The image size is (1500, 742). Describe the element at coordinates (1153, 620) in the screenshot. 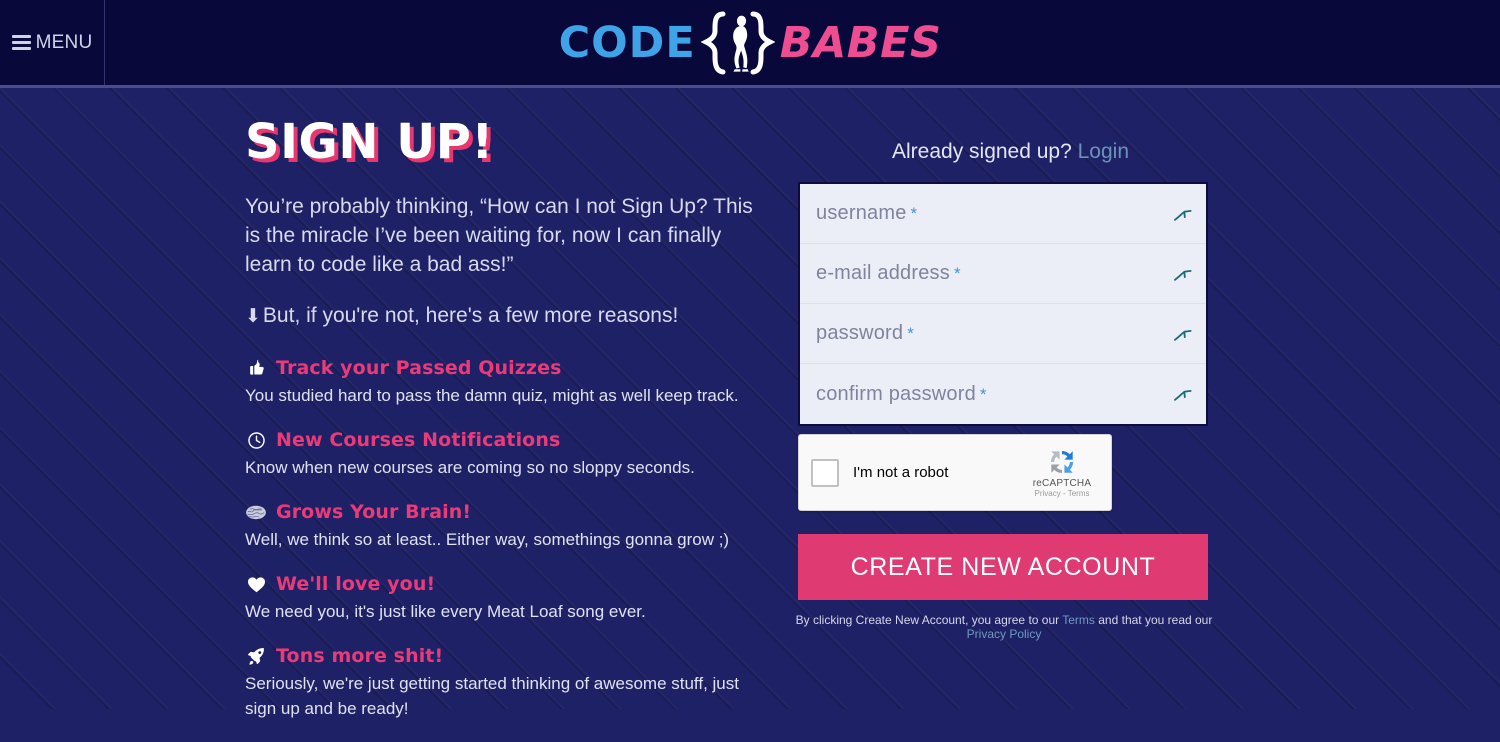

I see `legal-text-part-2: and that you read our` at that location.